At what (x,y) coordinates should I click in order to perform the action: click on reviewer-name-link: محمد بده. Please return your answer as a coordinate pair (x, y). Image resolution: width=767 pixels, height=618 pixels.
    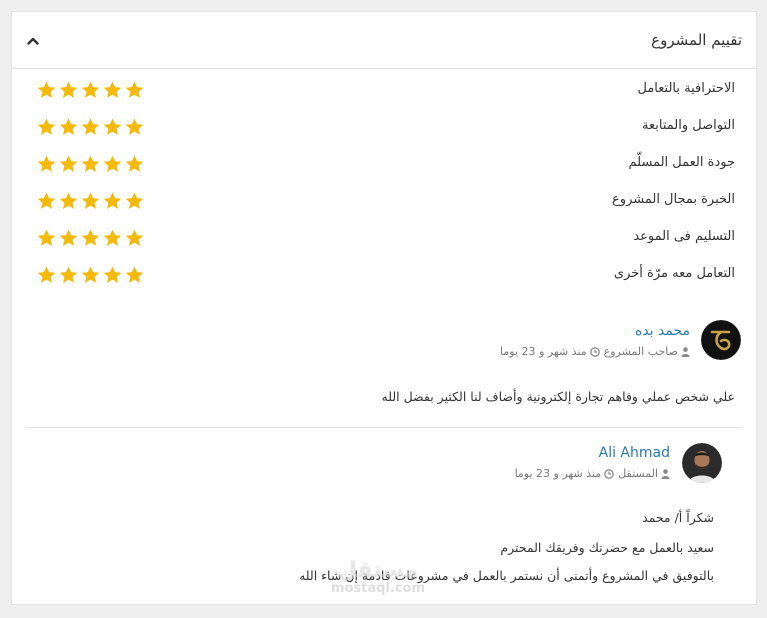
    Looking at the image, I should click on (662, 331).